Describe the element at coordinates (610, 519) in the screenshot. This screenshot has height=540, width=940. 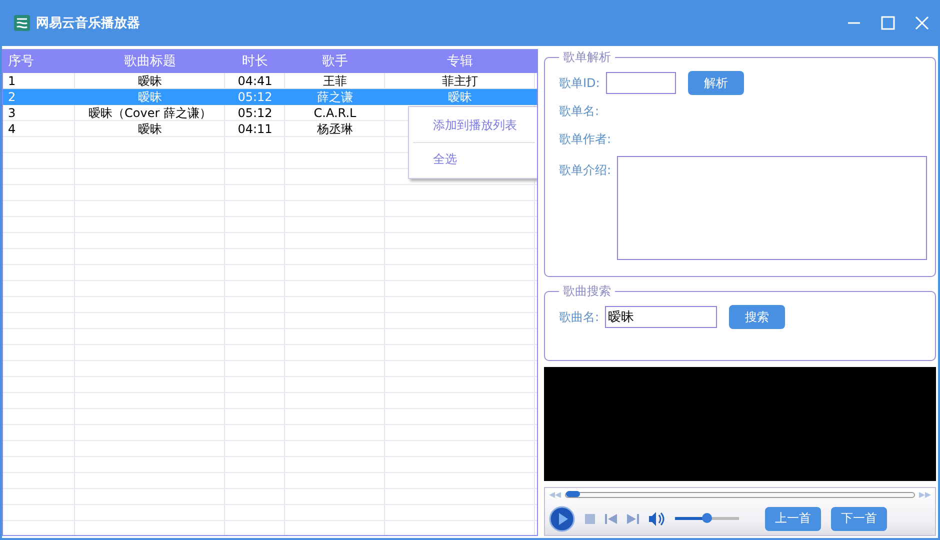
I see `previous-icon` at that location.